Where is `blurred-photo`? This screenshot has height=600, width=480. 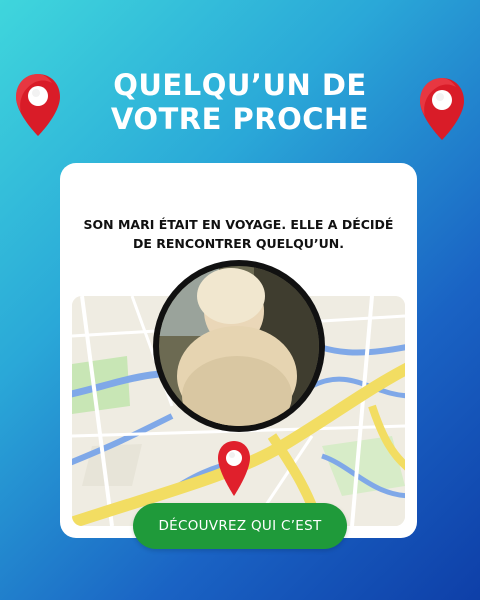
blurred-photo is located at coordinates (239, 346).